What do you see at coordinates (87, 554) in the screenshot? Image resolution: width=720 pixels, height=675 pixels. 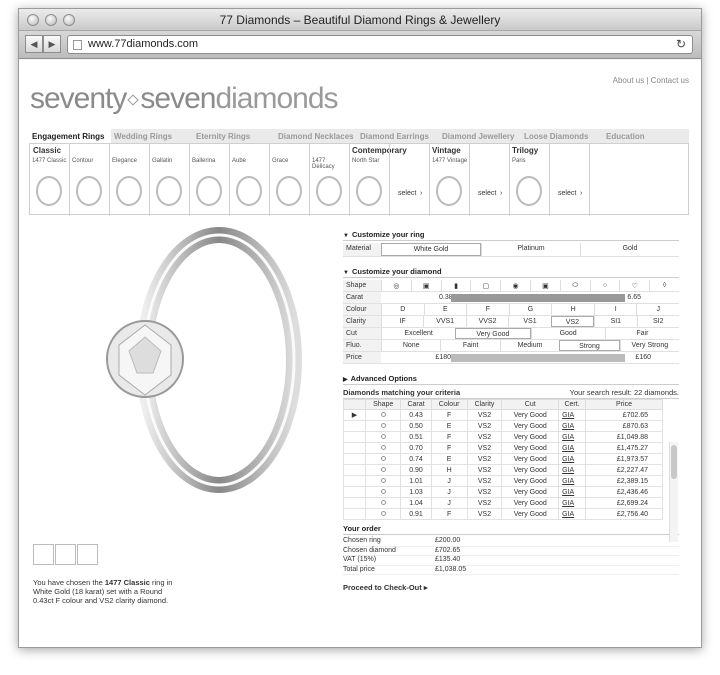 I see `thumbnail-side` at bounding box center [87, 554].